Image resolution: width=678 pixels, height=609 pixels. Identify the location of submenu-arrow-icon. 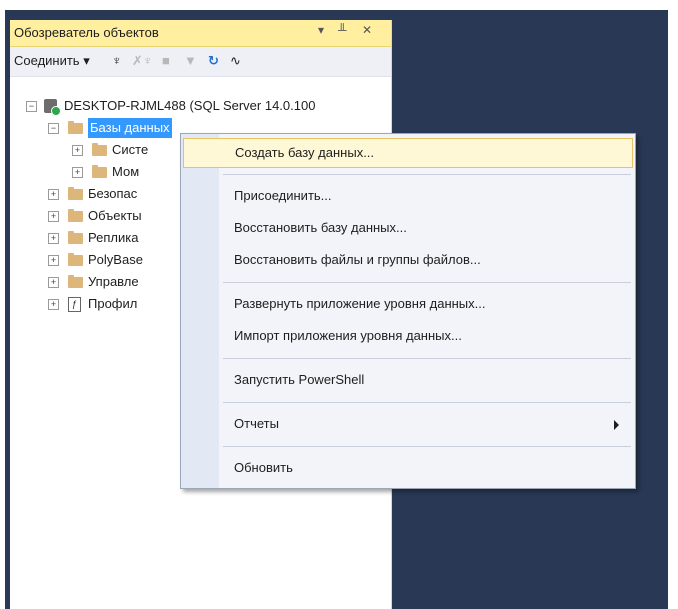
(616, 425).